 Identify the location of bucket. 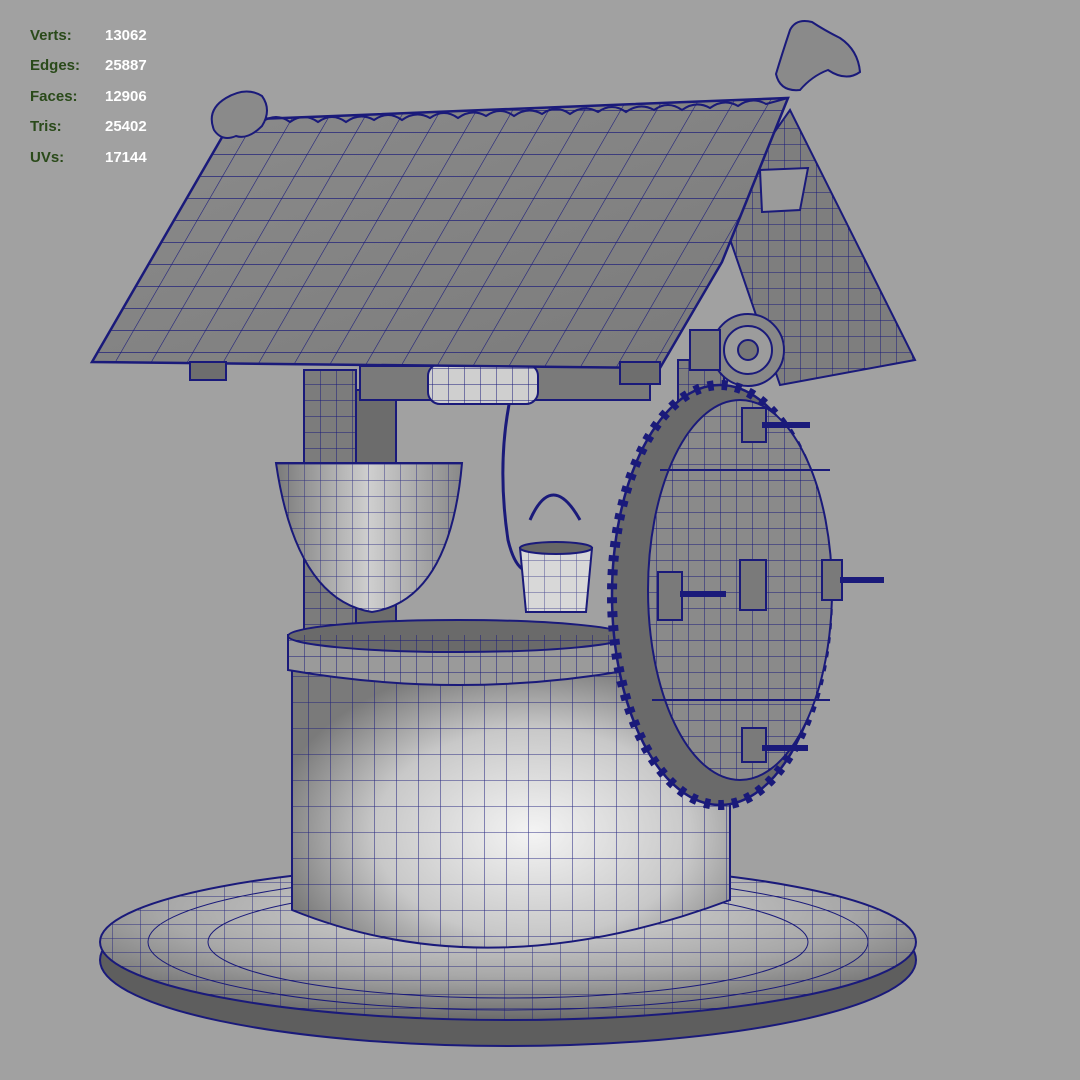
(556, 553).